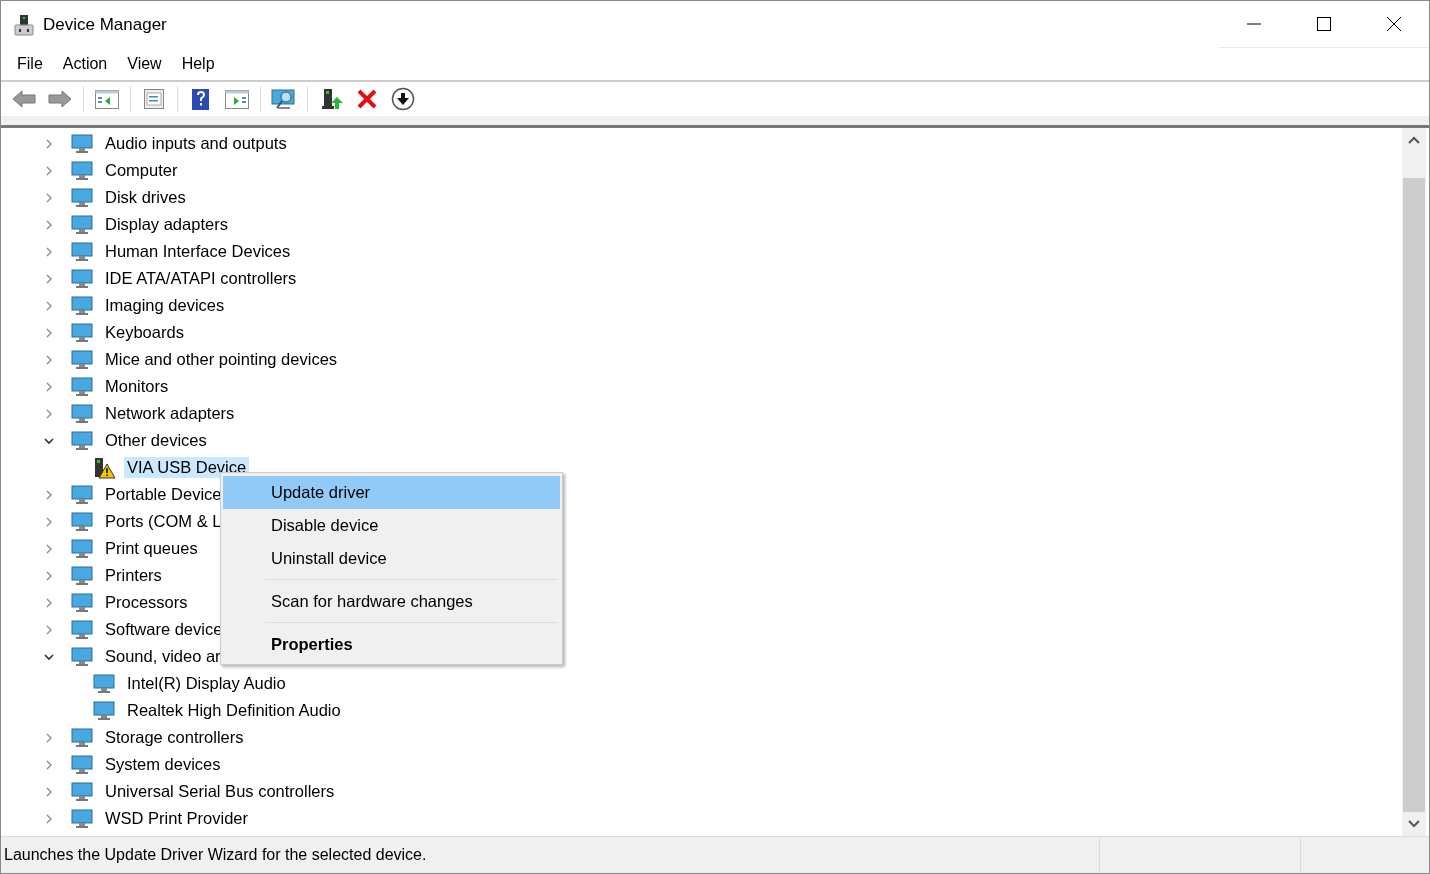 The height and width of the screenshot is (874, 1430). Describe the element at coordinates (85, 64) in the screenshot. I see `menu-item: Action` at that location.